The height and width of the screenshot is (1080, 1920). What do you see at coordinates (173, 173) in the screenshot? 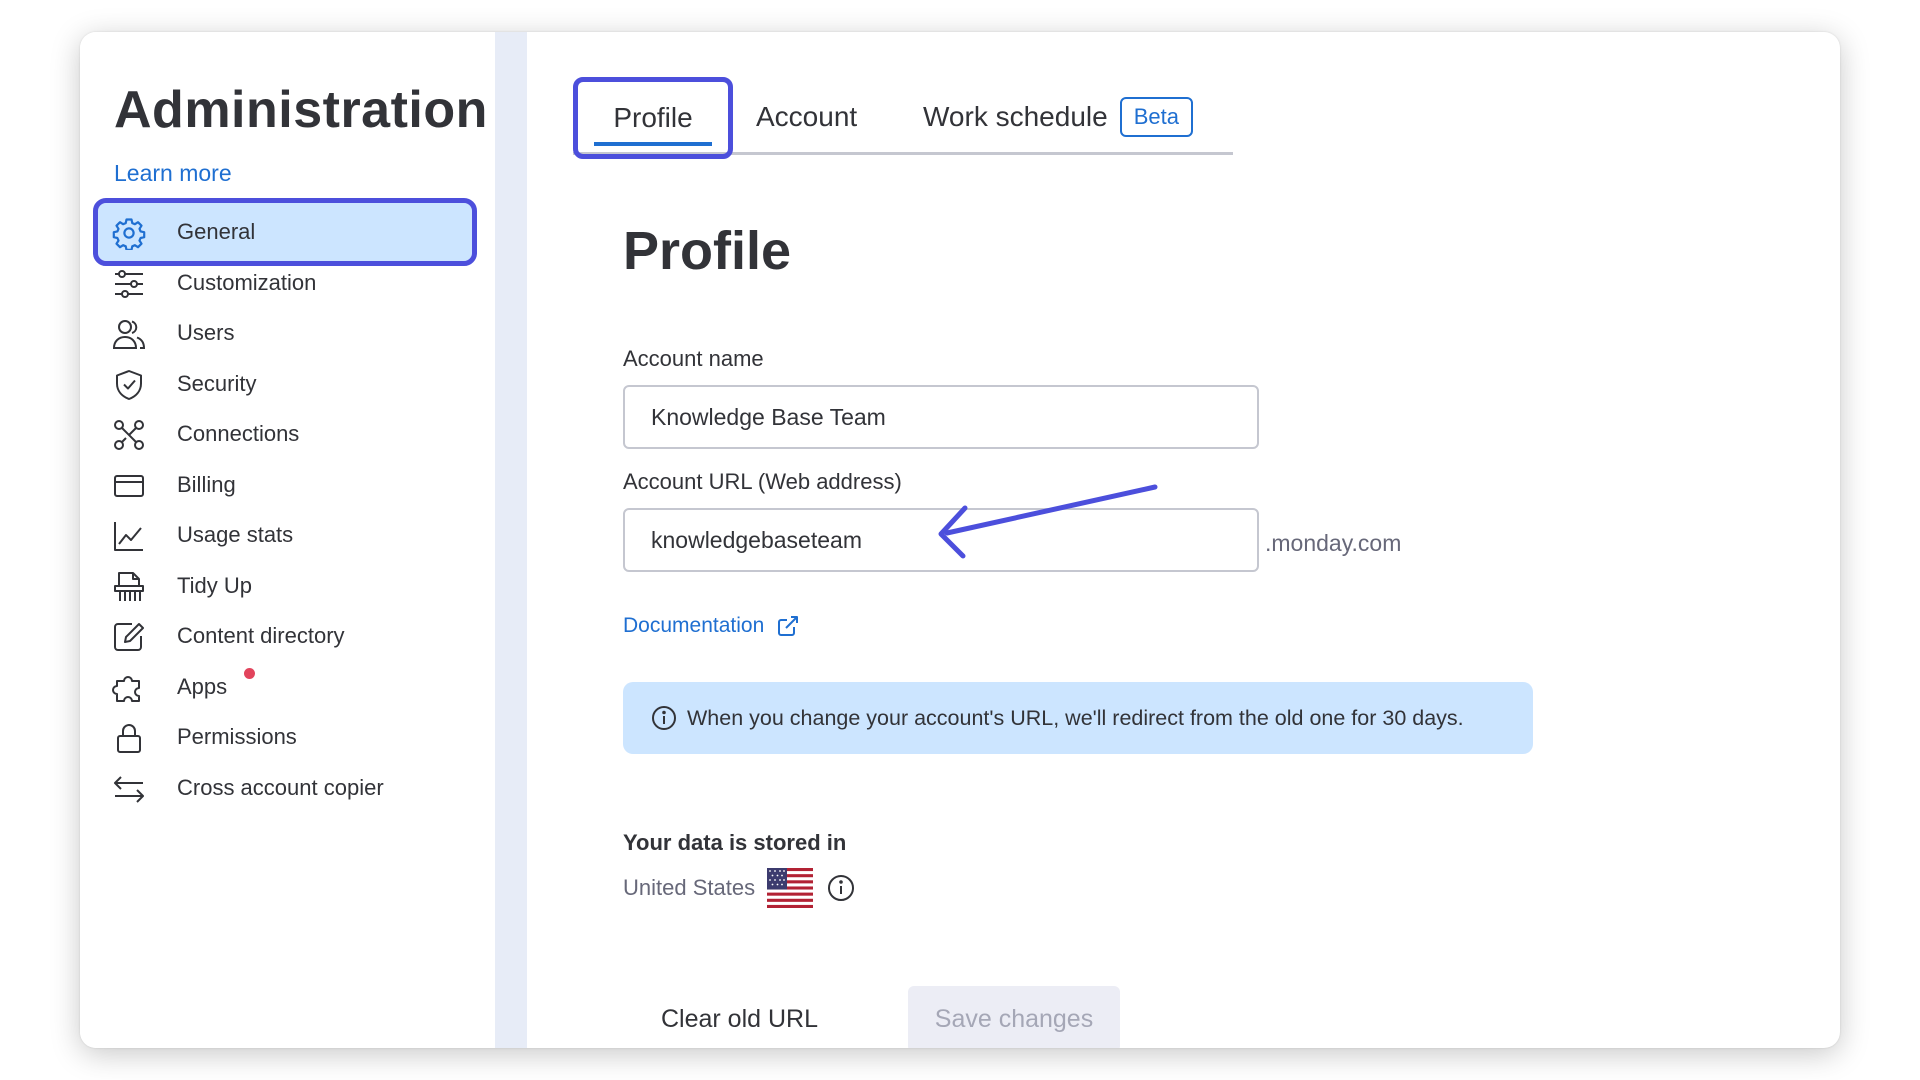
I see `learn-more-link: Learn more` at bounding box center [173, 173].